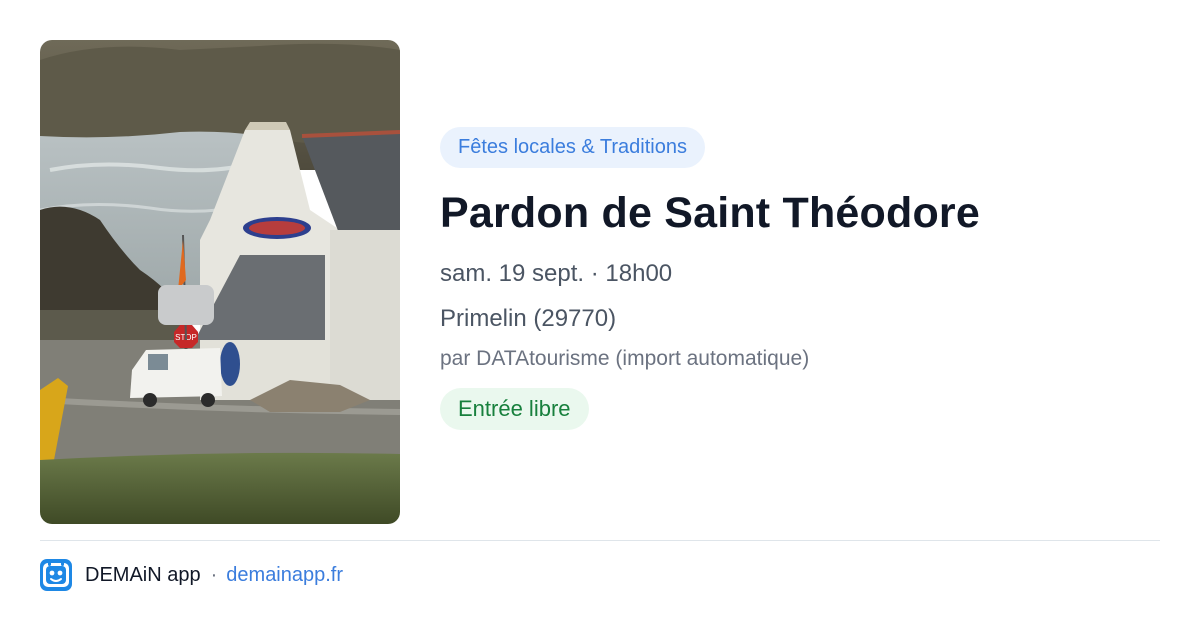 This screenshot has height=630, width=1200. What do you see at coordinates (625, 358) in the screenshot?
I see `event-source: par DATAtourisme (import automatique)` at bounding box center [625, 358].